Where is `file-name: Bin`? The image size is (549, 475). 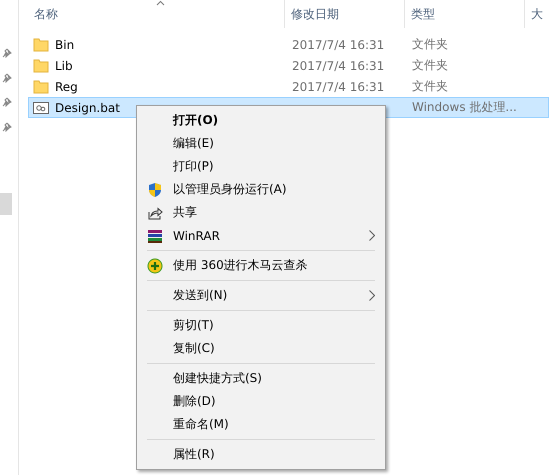
file-name: Bin is located at coordinates (64, 45).